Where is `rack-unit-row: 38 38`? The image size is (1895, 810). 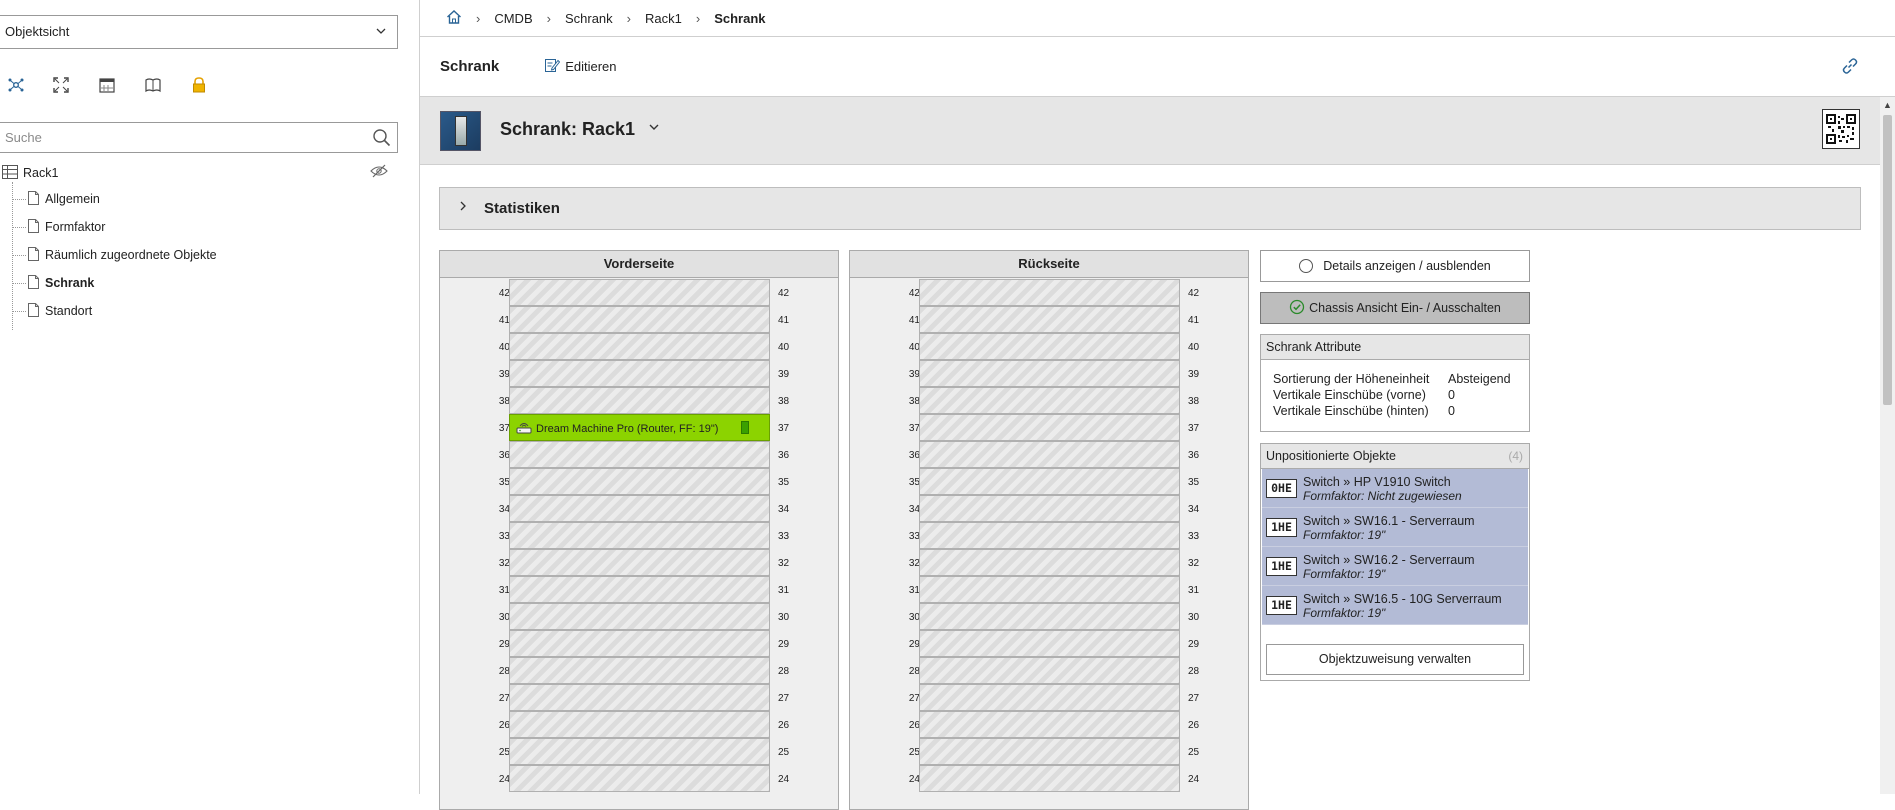 rack-unit-row: 38 38 is located at coordinates (1050, 400).